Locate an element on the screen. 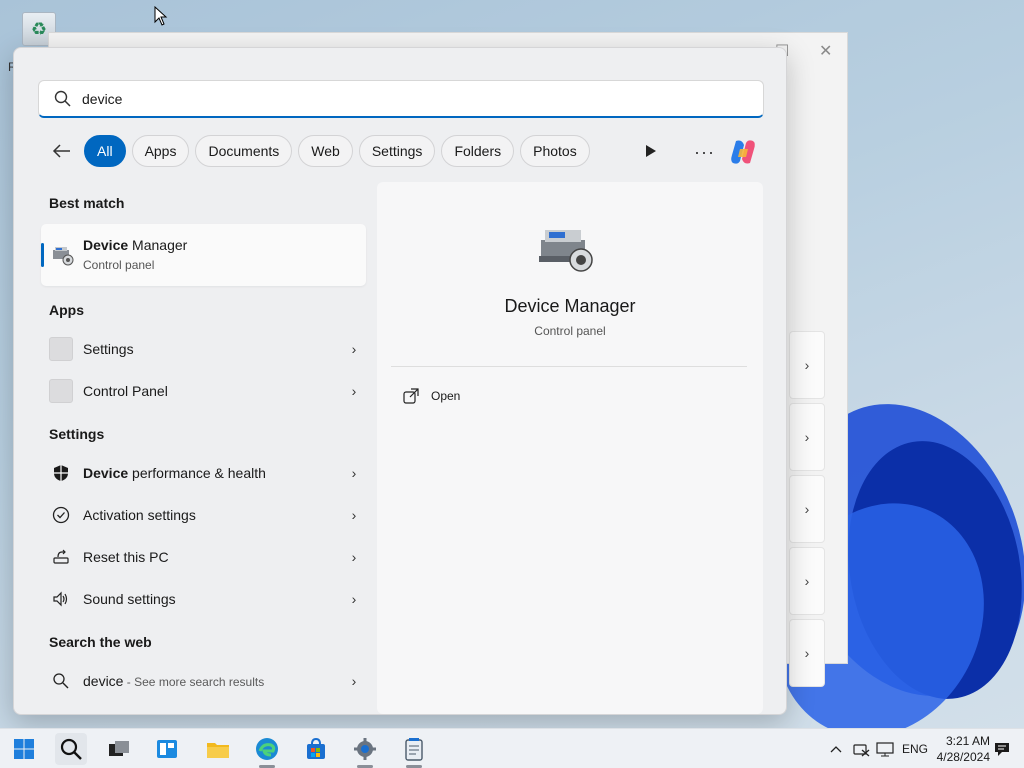  search-box is located at coordinates (401, 99).